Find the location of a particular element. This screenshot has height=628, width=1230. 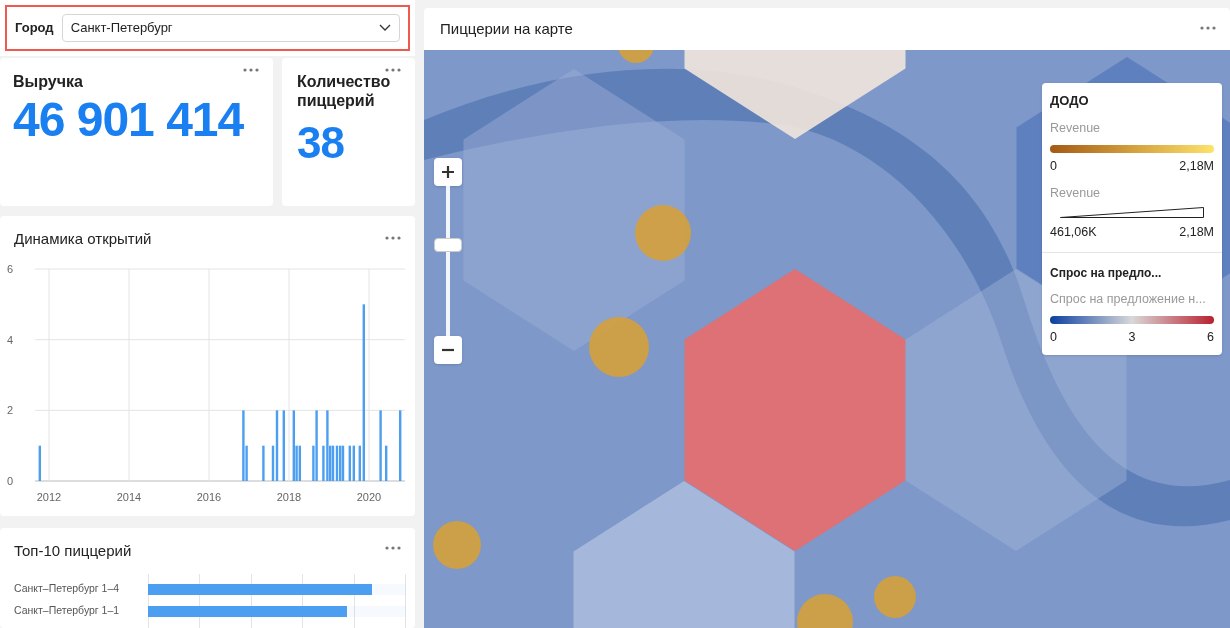

scale-min: 0 is located at coordinates (1053, 167).